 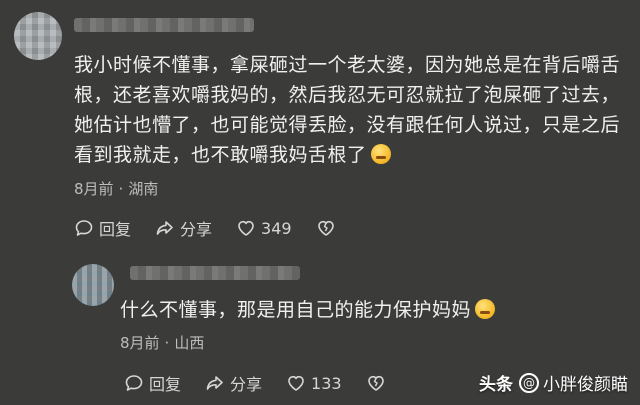 I want to click on comment-body: 什么不懂事，那是用自己的能力保护妈妈, so click(x=296, y=310).